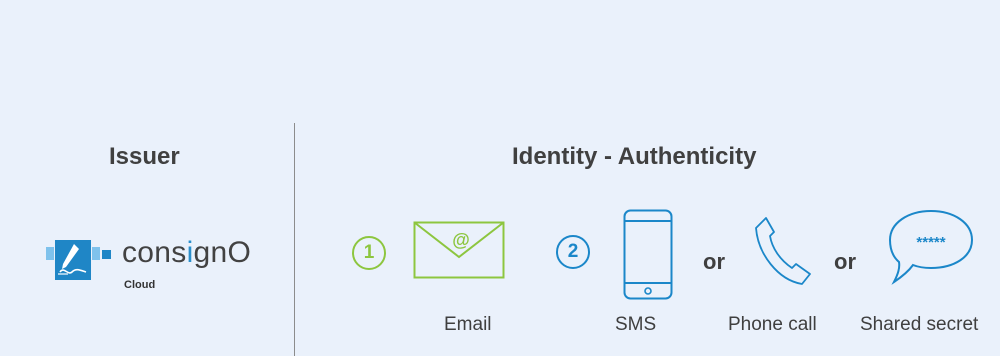  What do you see at coordinates (369, 253) in the screenshot?
I see `step-1-badge: 1` at bounding box center [369, 253].